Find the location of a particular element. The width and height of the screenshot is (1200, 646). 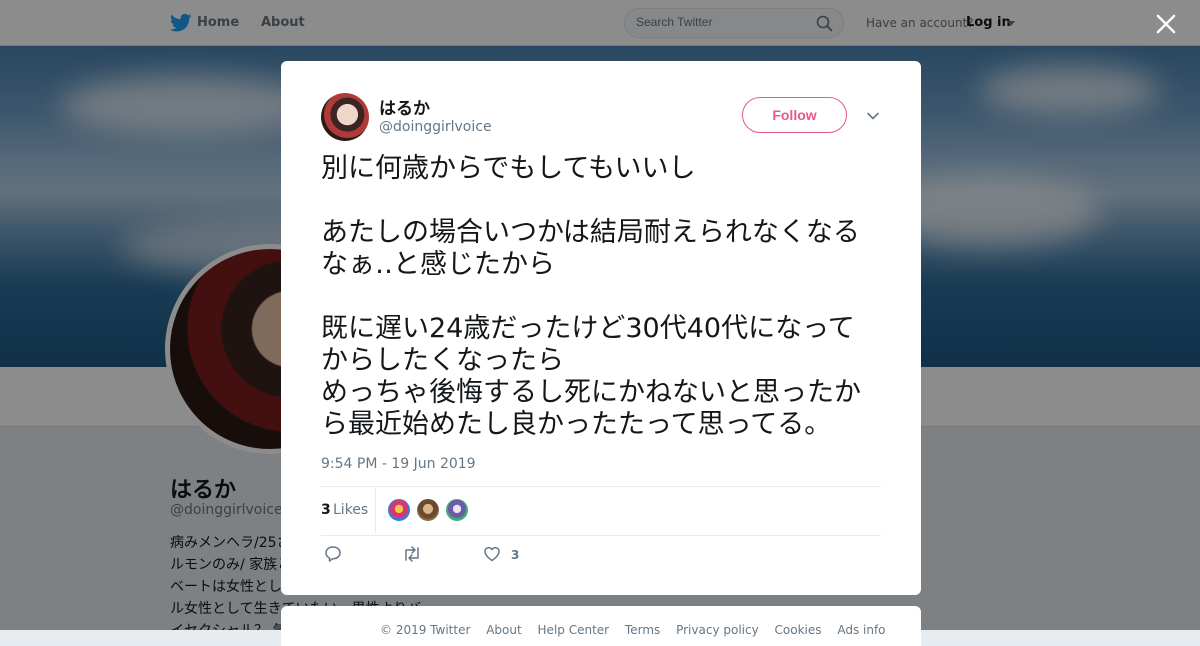

reply-icon is located at coordinates (333, 554).